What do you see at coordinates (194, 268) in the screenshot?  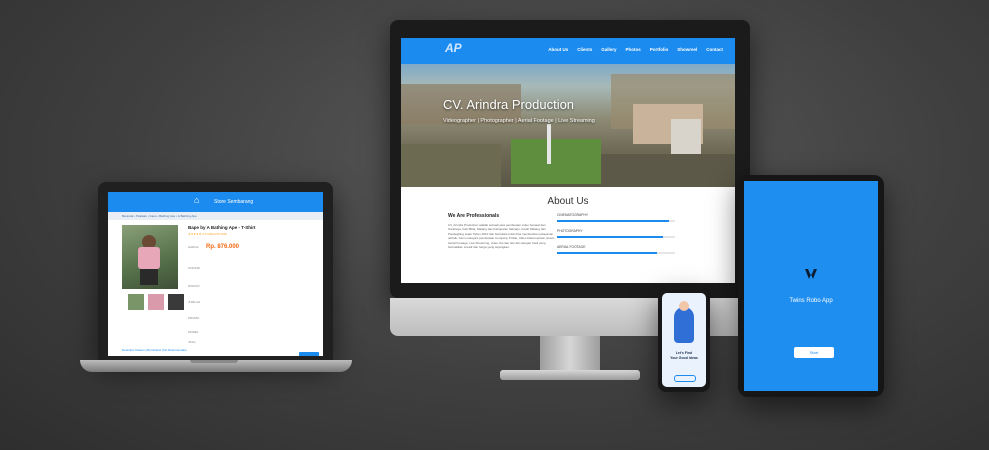 I see `row-label: ONGKIR` at bounding box center [194, 268].